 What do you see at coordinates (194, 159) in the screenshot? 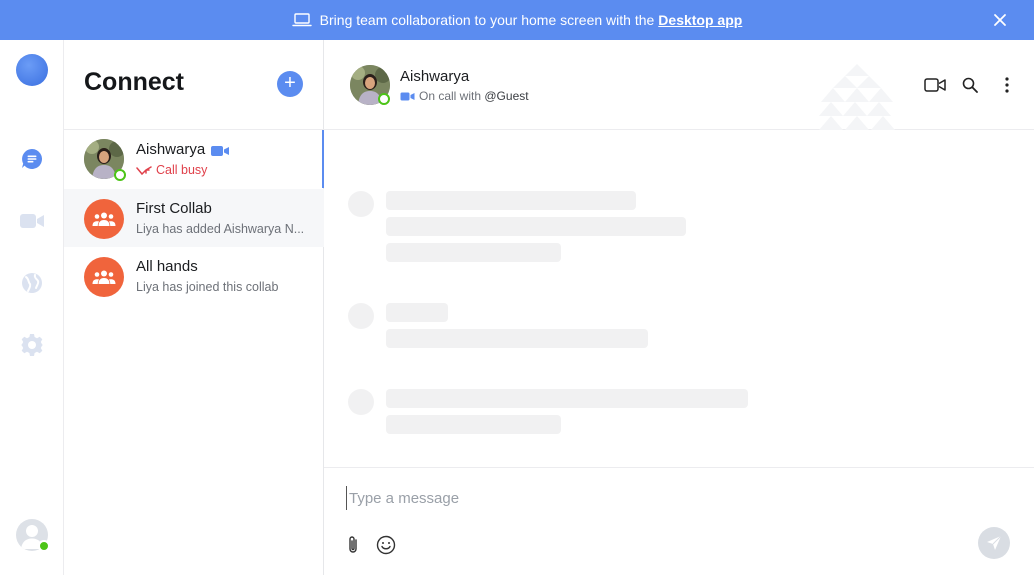
I see `conversation-item-aishwarya: Aishwarya Call busy` at bounding box center [194, 159].